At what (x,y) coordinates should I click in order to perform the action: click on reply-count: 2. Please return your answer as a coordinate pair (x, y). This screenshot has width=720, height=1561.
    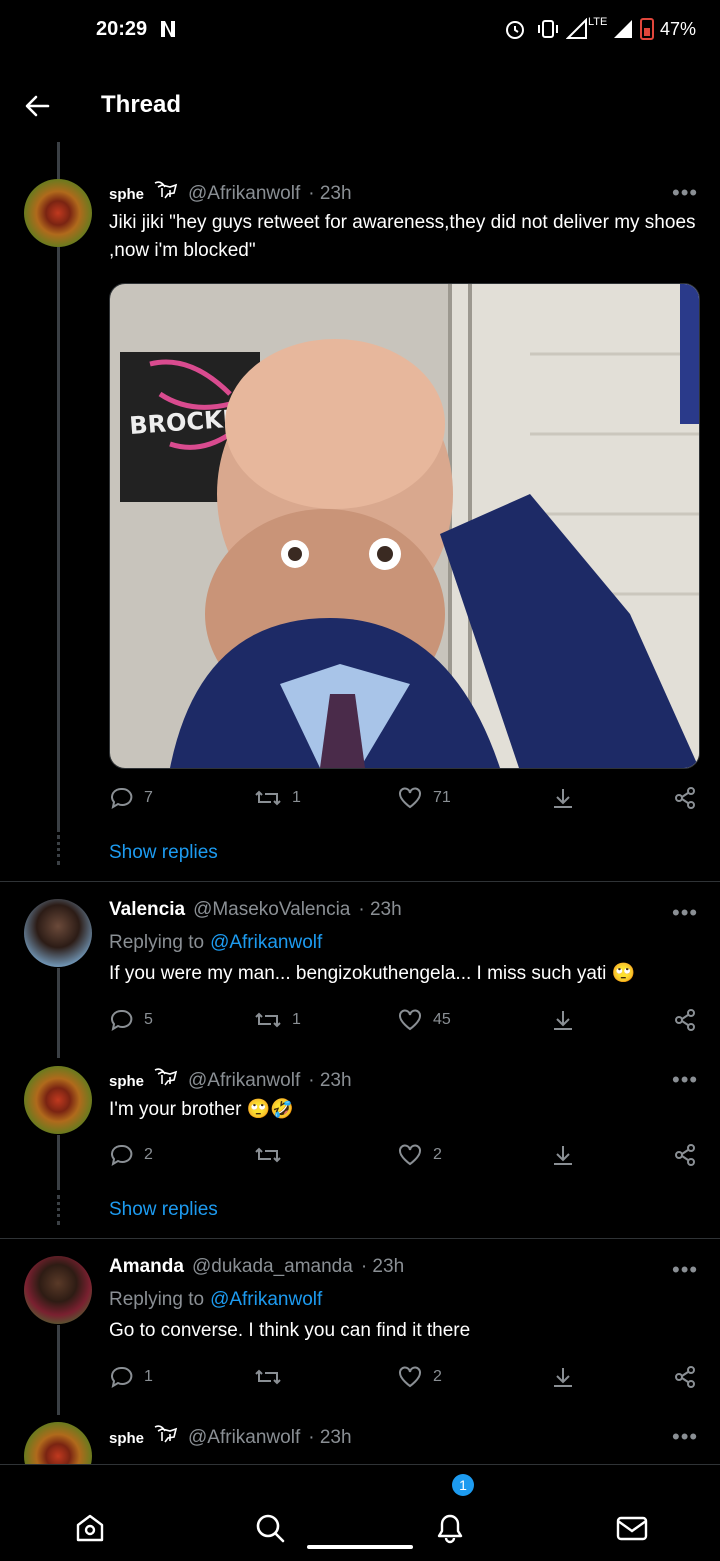
    Looking at the image, I should click on (148, 1154).